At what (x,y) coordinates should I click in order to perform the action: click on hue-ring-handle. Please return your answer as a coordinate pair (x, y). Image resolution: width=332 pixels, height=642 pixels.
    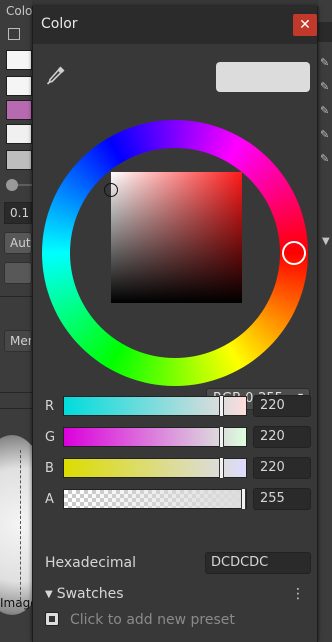
    Looking at the image, I should click on (294, 253).